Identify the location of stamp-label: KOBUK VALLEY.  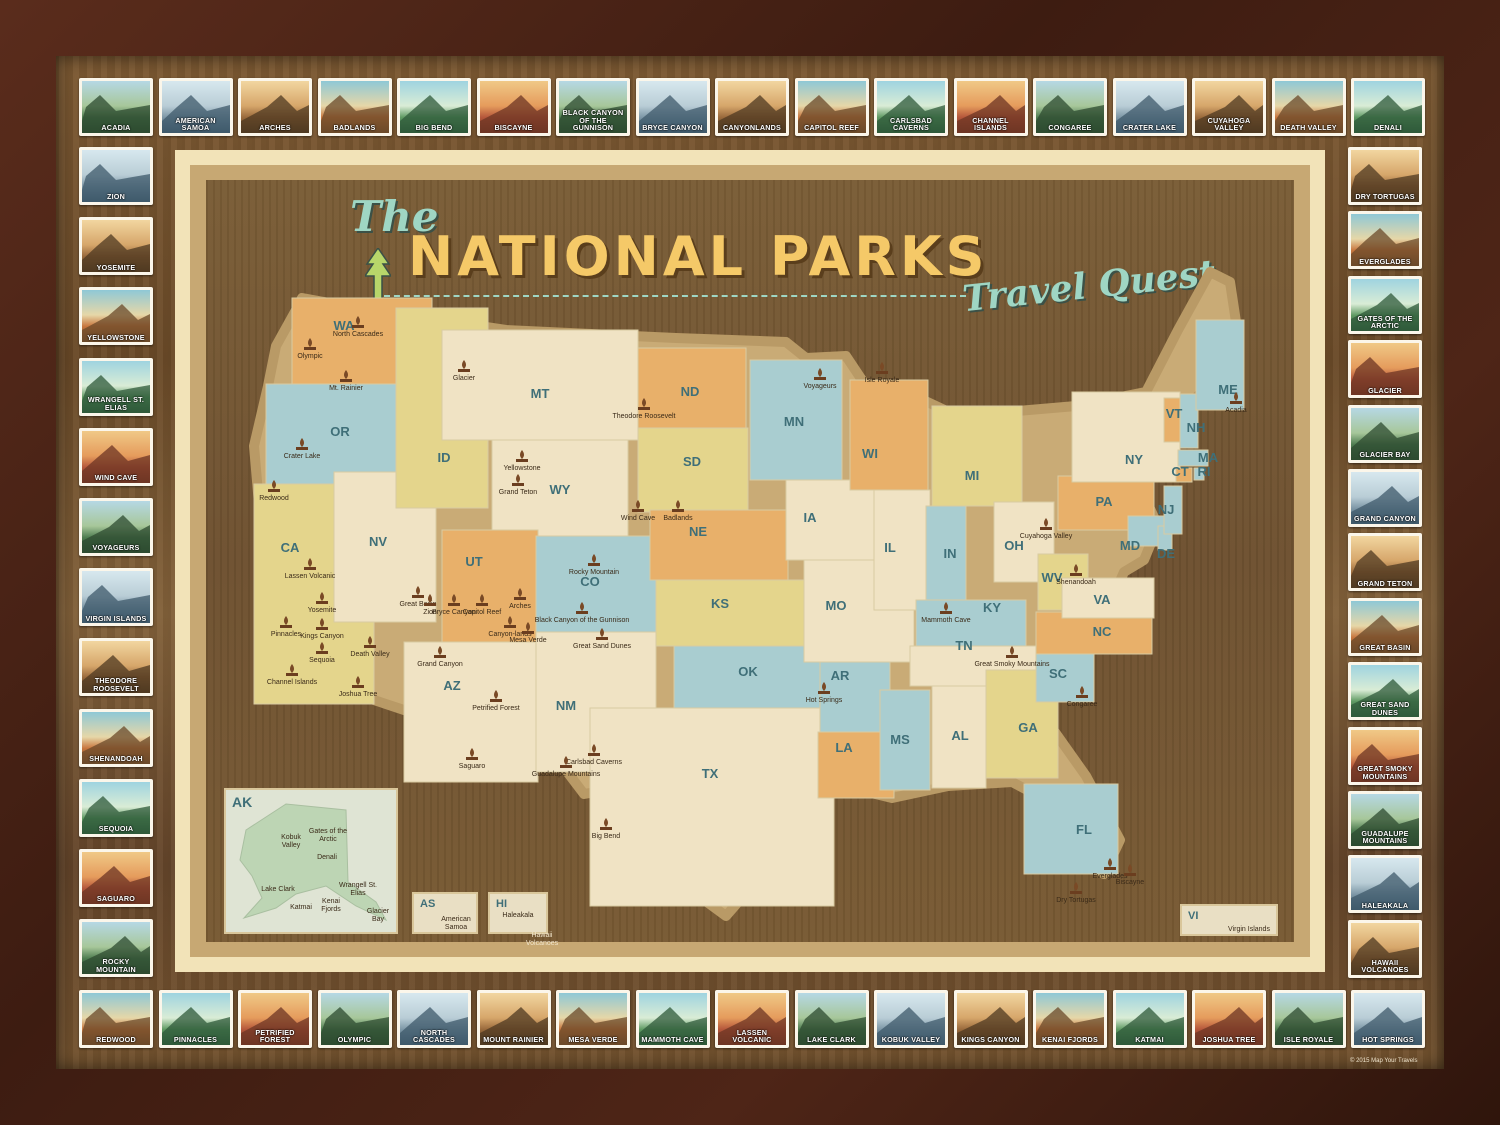
(911, 1040).